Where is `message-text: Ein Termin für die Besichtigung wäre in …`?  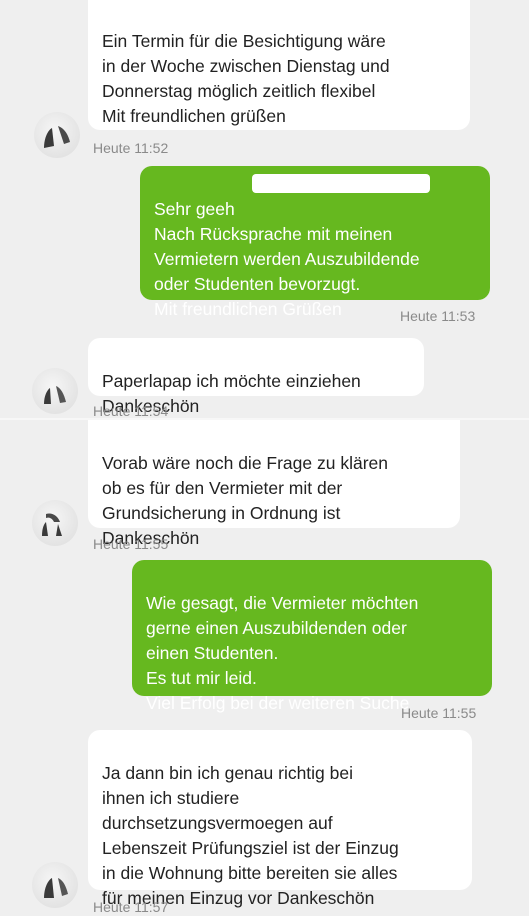
message-text: Ein Termin für die Besichtigung wäre in … is located at coordinates (246, 78).